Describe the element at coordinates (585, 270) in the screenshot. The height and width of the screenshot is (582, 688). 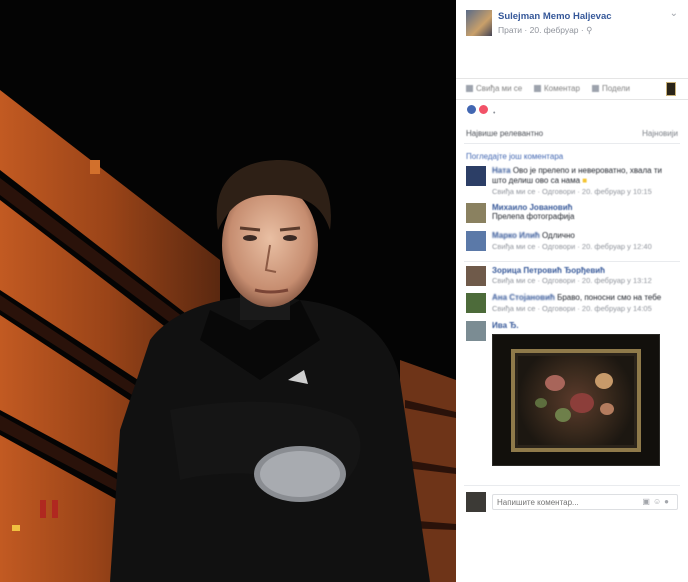
I see `comment-author: Зорица Петровић Ђорђевић` at that location.